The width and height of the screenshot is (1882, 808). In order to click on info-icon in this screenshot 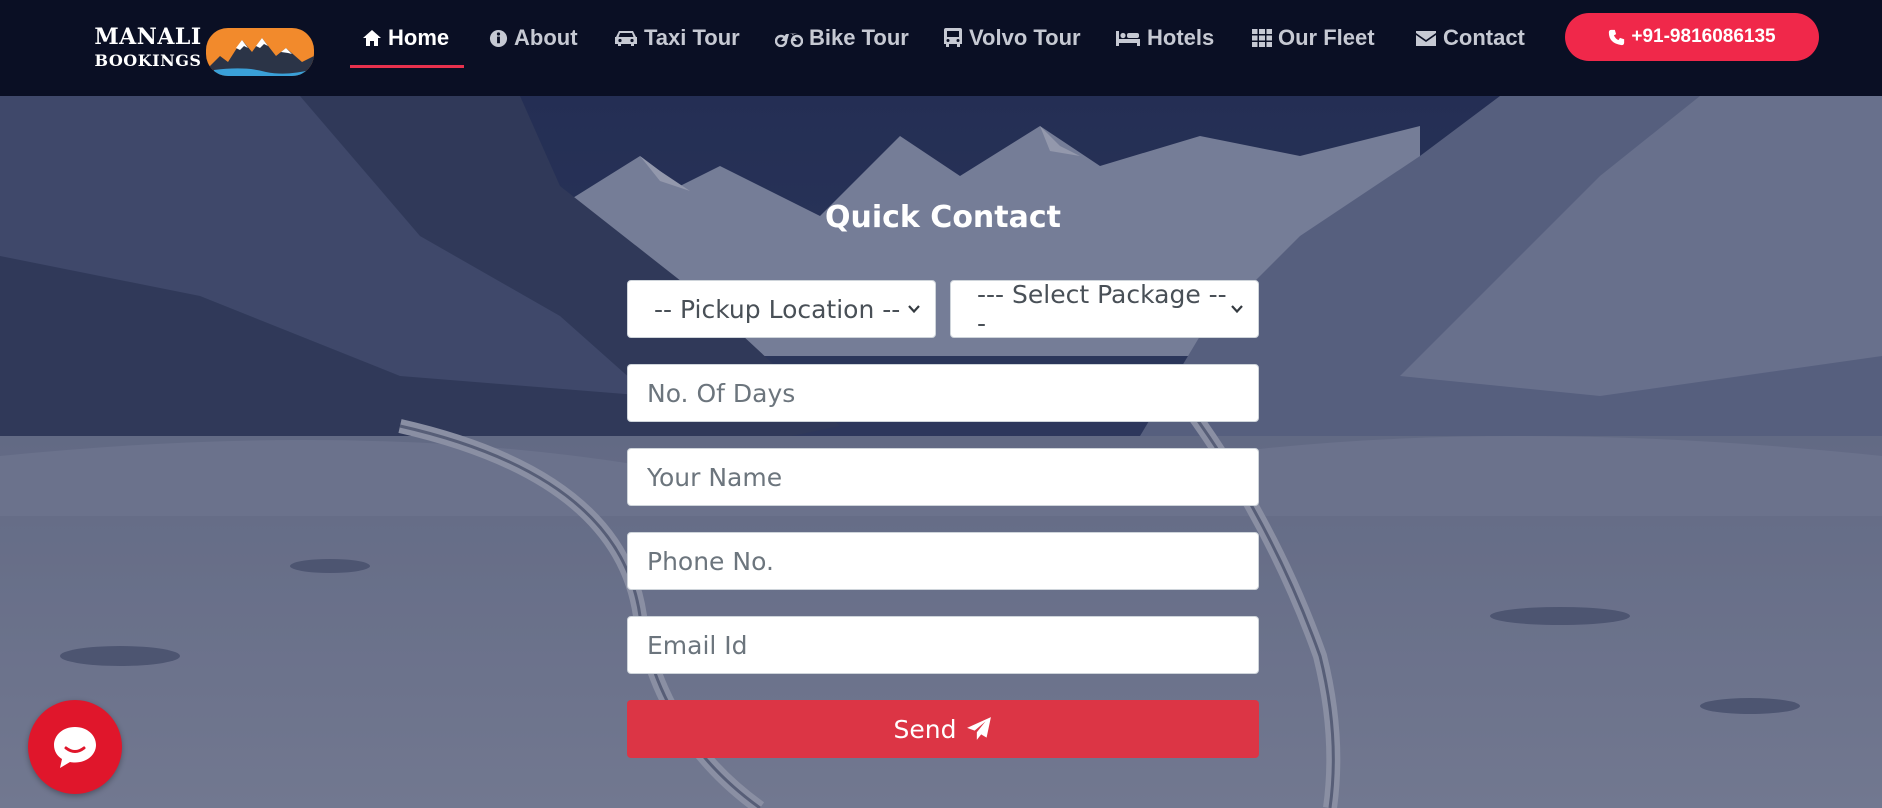, I will do `click(498, 38)`.